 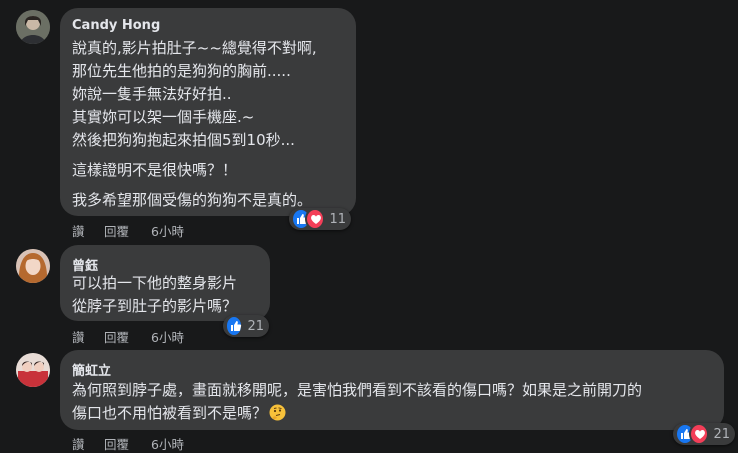 I want to click on comment-text-line: 可以拍一下他的整身影片, so click(x=155, y=283).